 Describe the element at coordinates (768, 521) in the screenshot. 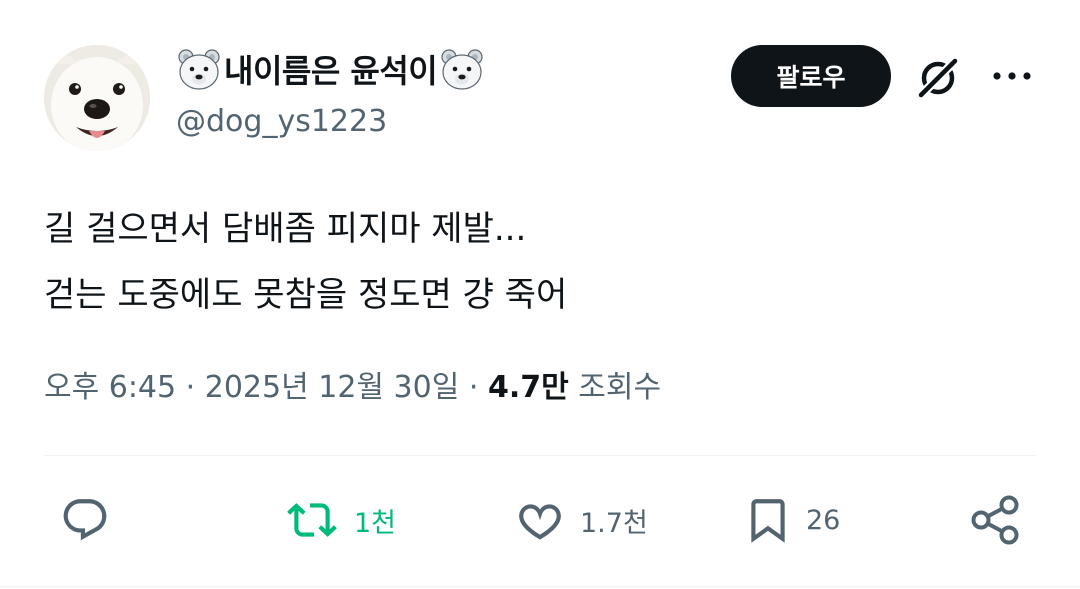

I see `bookmark-icon` at that location.